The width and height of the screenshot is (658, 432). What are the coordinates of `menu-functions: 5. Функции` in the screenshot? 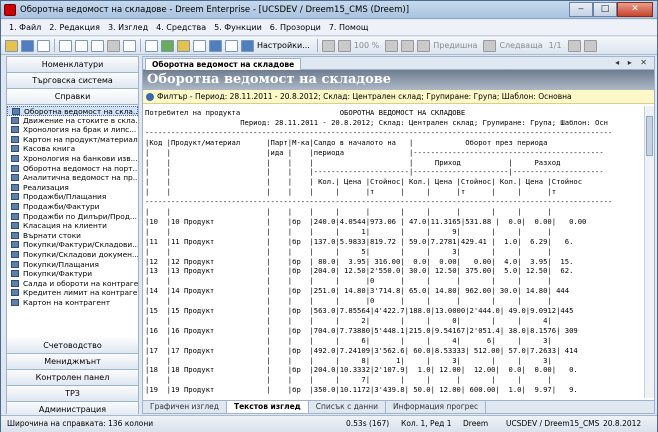 It's located at (238, 27).